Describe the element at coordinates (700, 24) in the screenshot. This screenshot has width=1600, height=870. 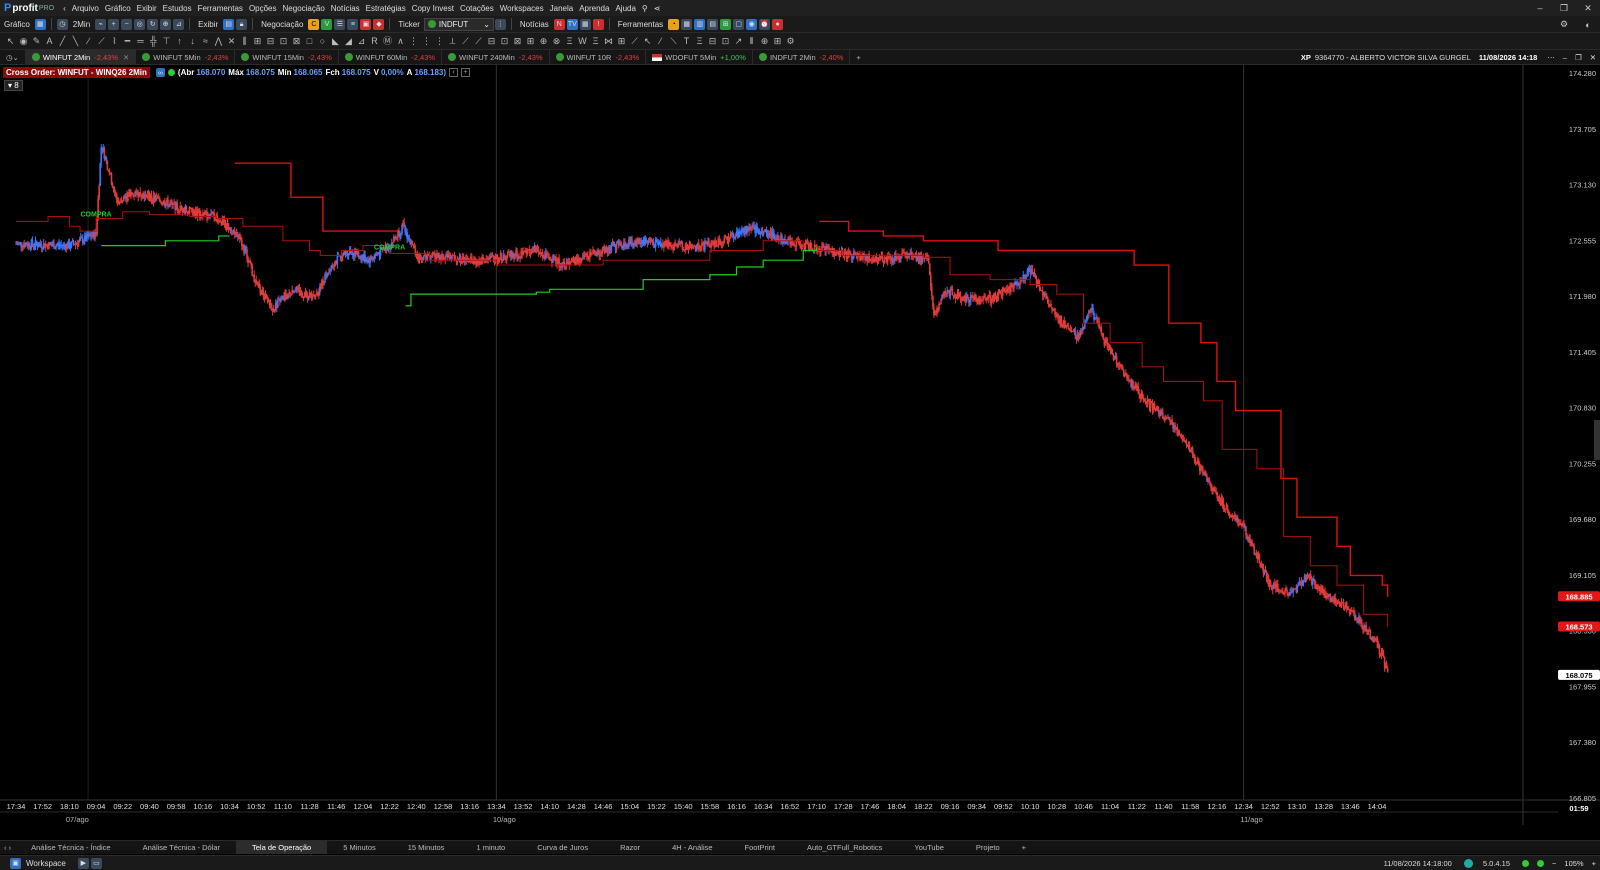
I see `scanner-icon: ▥` at that location.